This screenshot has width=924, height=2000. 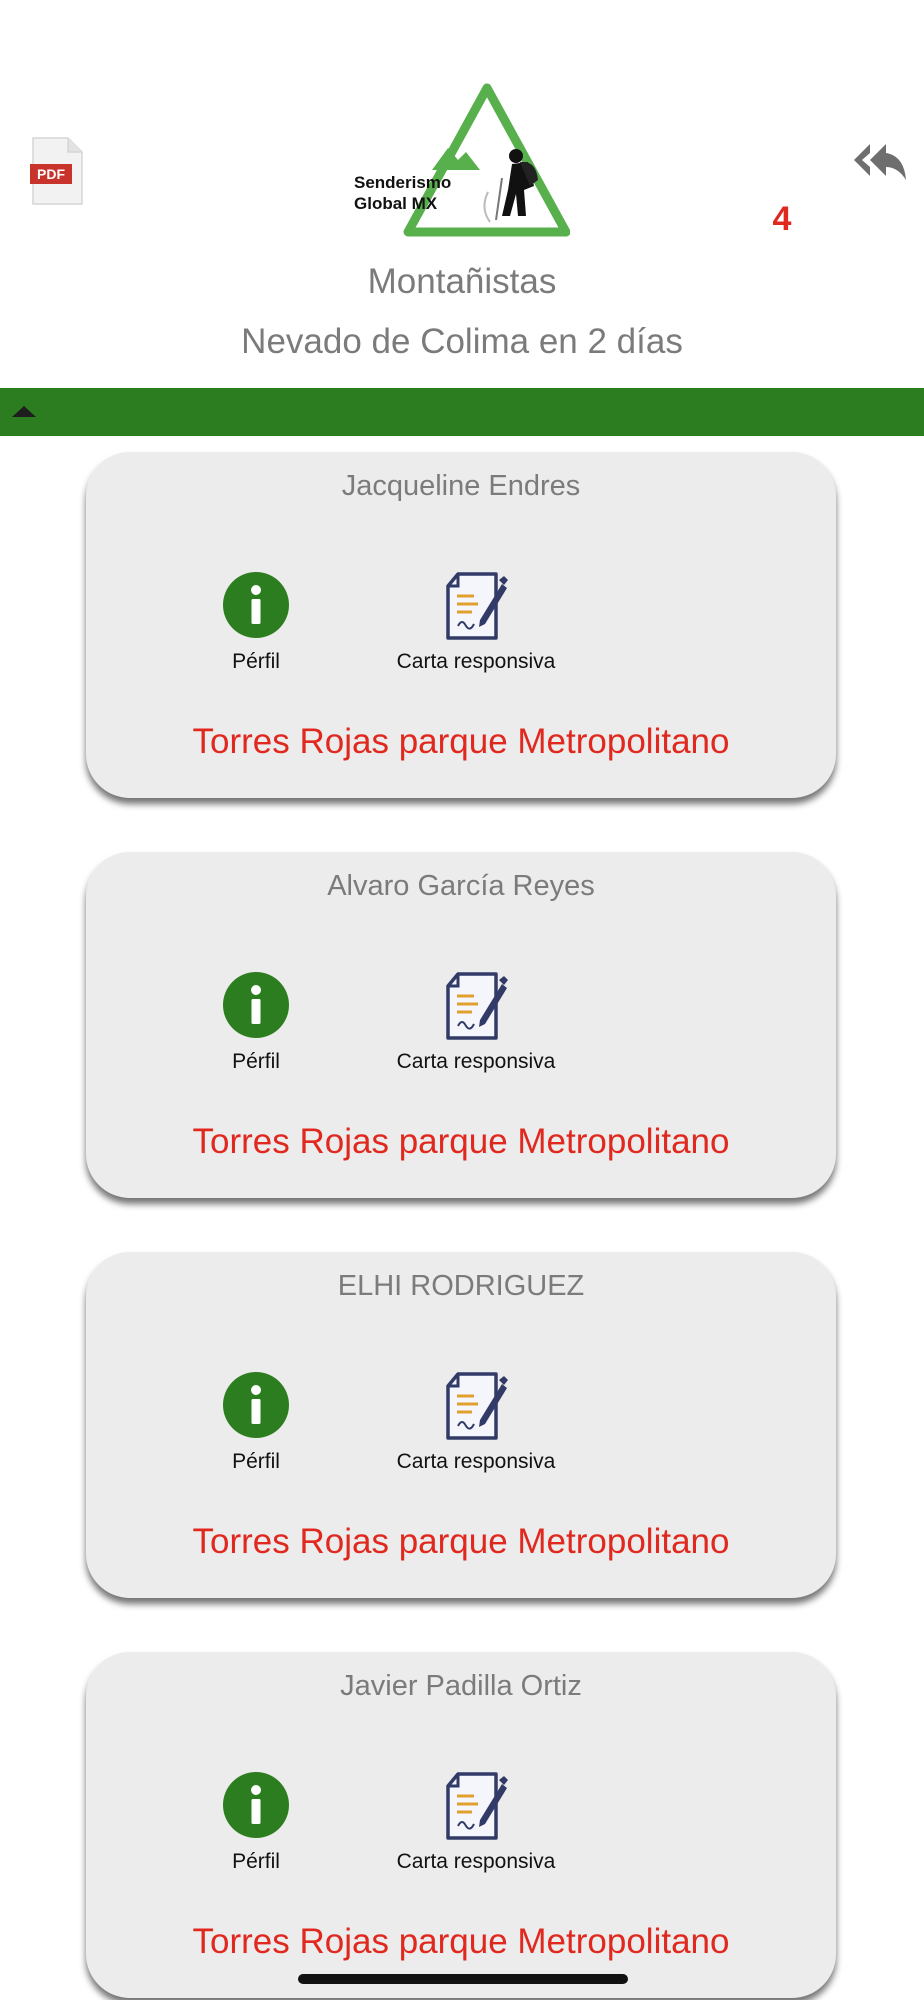 What do you see at coordinates (396, 203) in the screenshot?
I see `logo-text-line2: Global MX` at bounding box center [396, 203].